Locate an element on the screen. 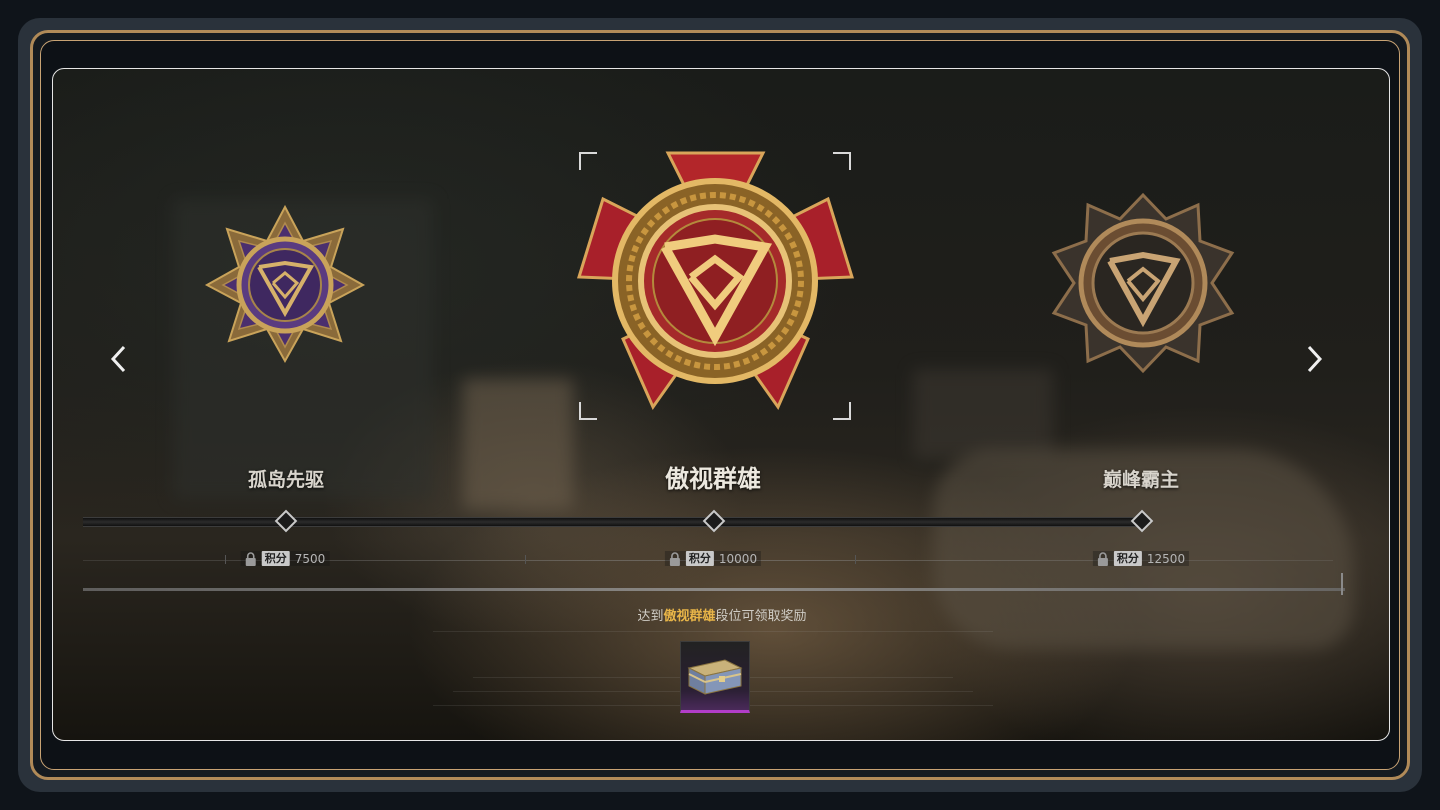 This screenshot has width=1440, height=810. tier-name: 孤岛先驱 is located at coordinates (286, 480).